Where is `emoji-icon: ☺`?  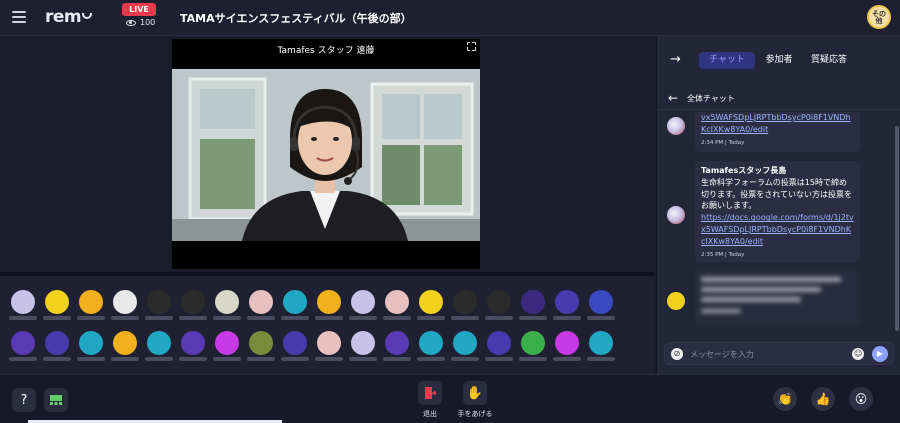 emoji-icon: ☺ is located at coordinates (858, 354).